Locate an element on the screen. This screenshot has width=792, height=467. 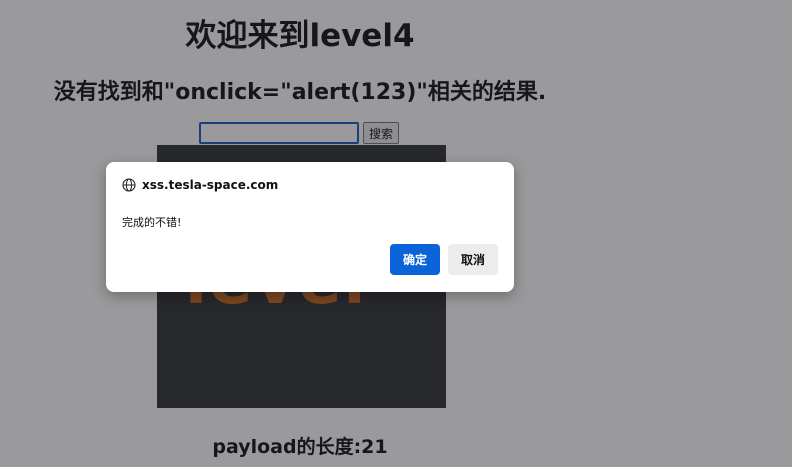
dialog-message: 完成的不错! is located at coordinates (152, 222).